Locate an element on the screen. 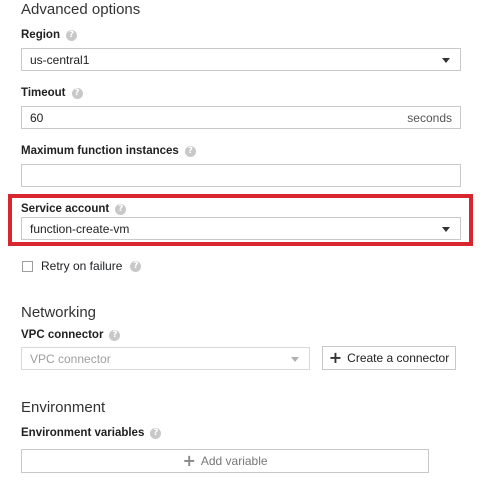 This screenshot has width=495, height=483. service-account-value: function-create-vm is located at coordinates (80, 228).